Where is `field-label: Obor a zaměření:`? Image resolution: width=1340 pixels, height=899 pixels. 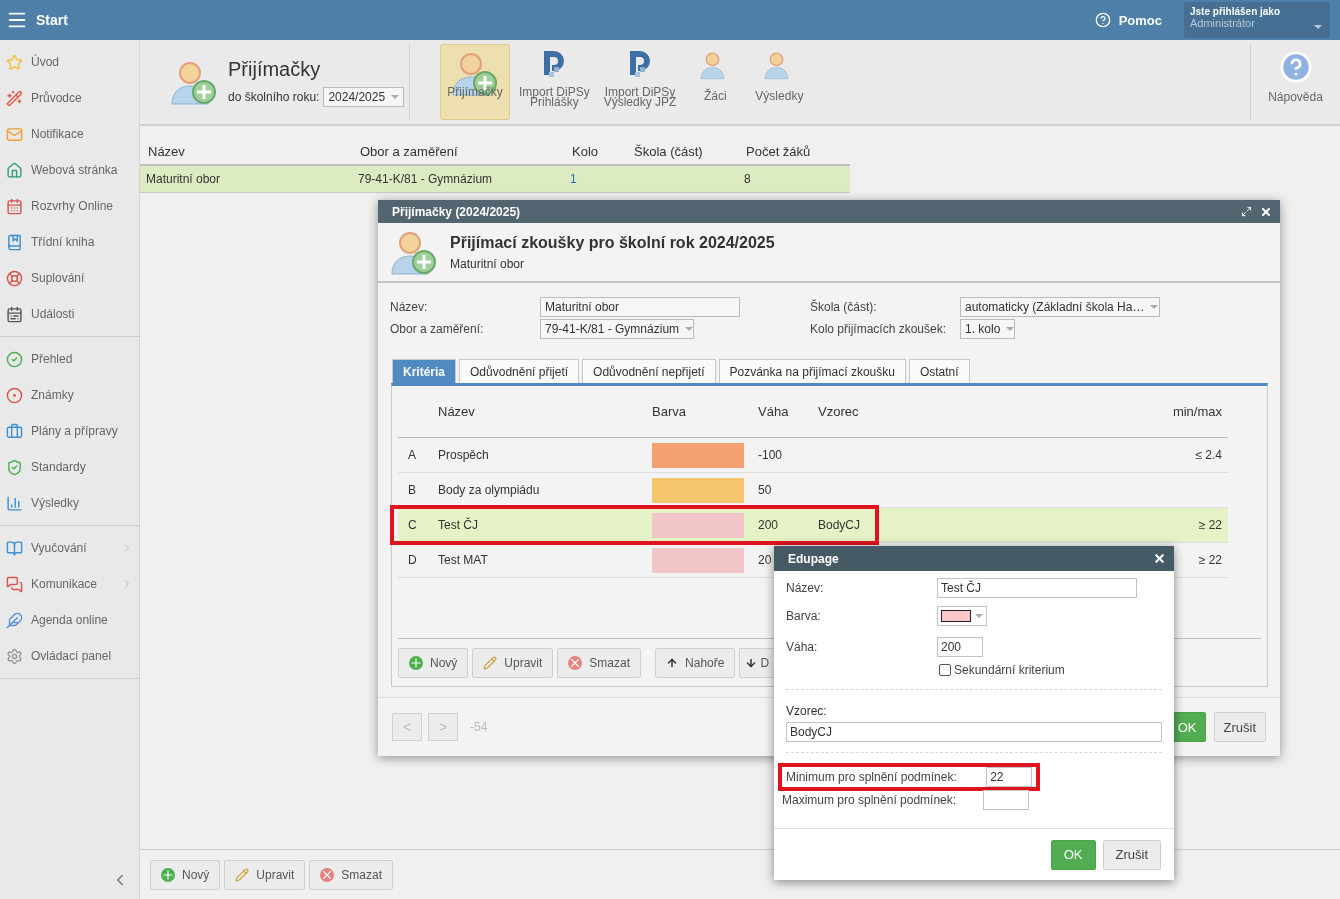 field-label: Obor a zaměření: is located at coordinates (437, 329).